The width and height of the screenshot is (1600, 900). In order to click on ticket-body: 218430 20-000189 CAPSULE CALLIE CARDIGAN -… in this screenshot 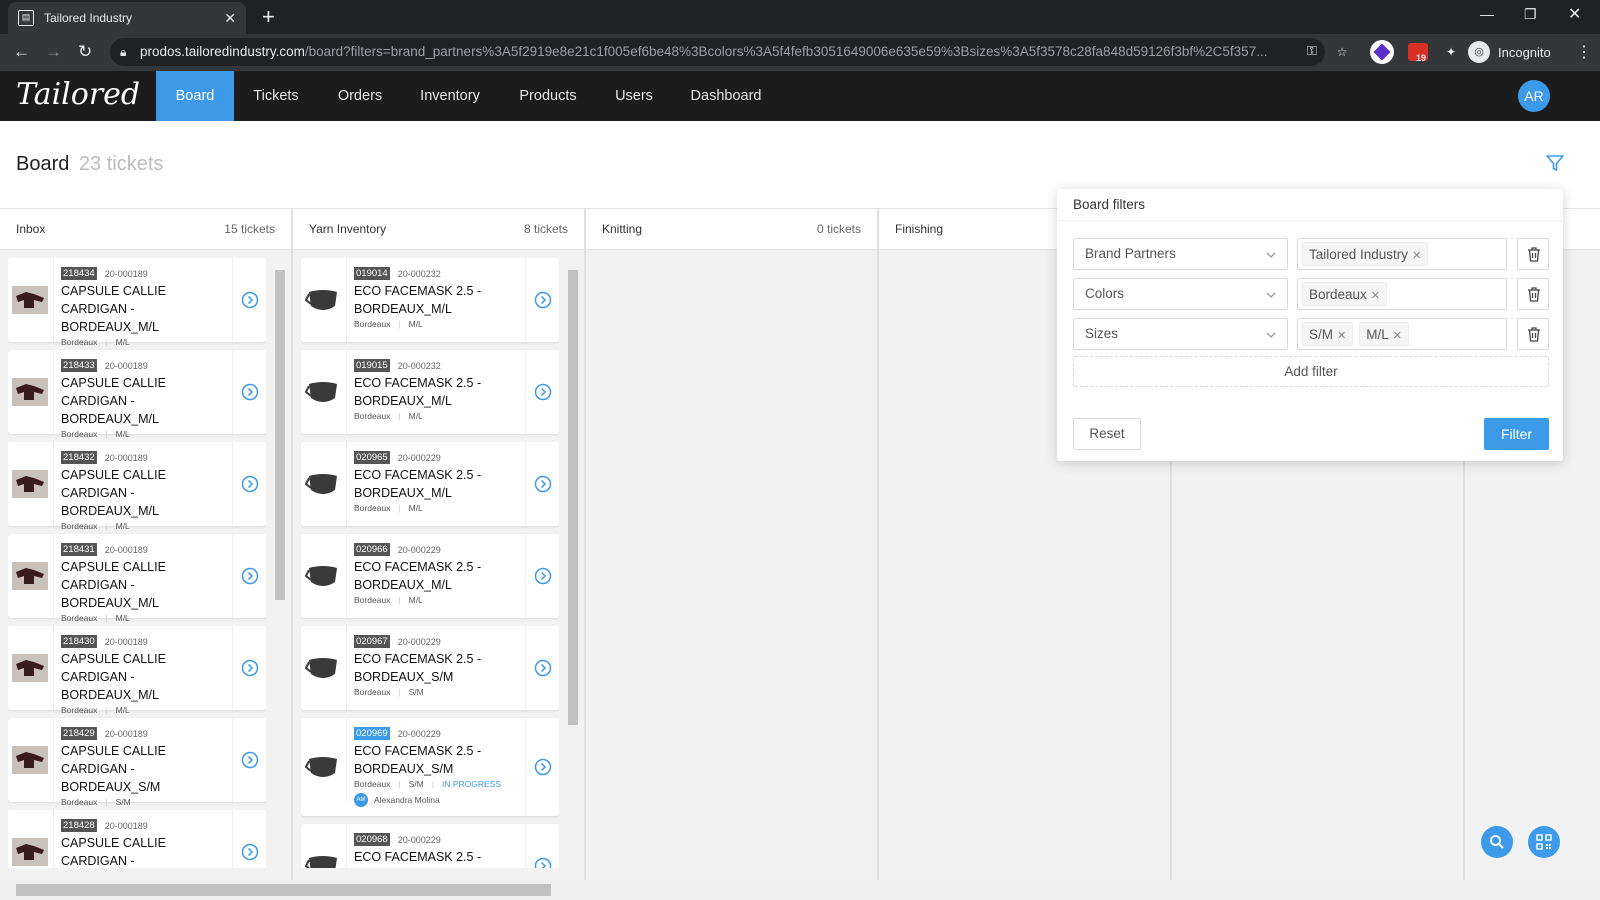, I will do `click(147, 675)`.